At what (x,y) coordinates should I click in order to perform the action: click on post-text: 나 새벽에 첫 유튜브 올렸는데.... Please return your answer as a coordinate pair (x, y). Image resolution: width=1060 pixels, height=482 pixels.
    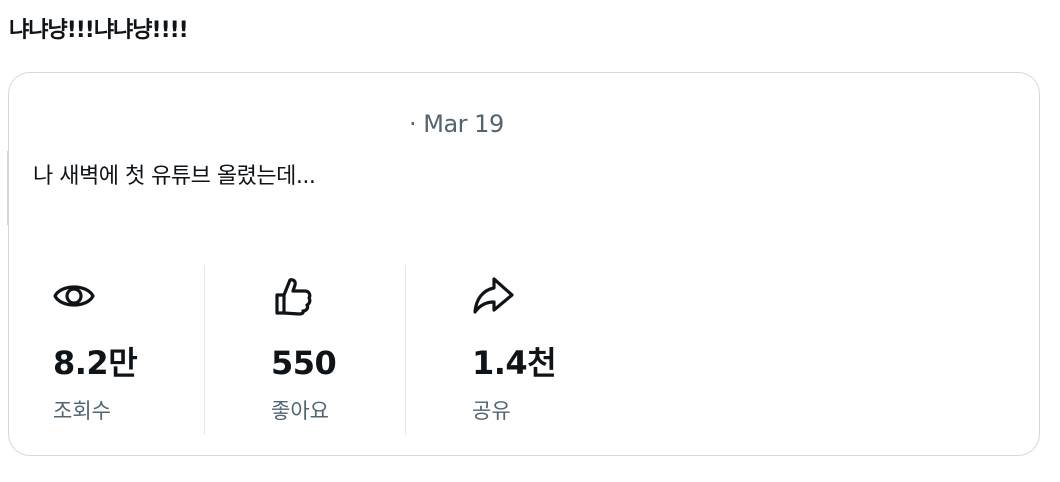
    Looking at the image, I should click on (174, 176).